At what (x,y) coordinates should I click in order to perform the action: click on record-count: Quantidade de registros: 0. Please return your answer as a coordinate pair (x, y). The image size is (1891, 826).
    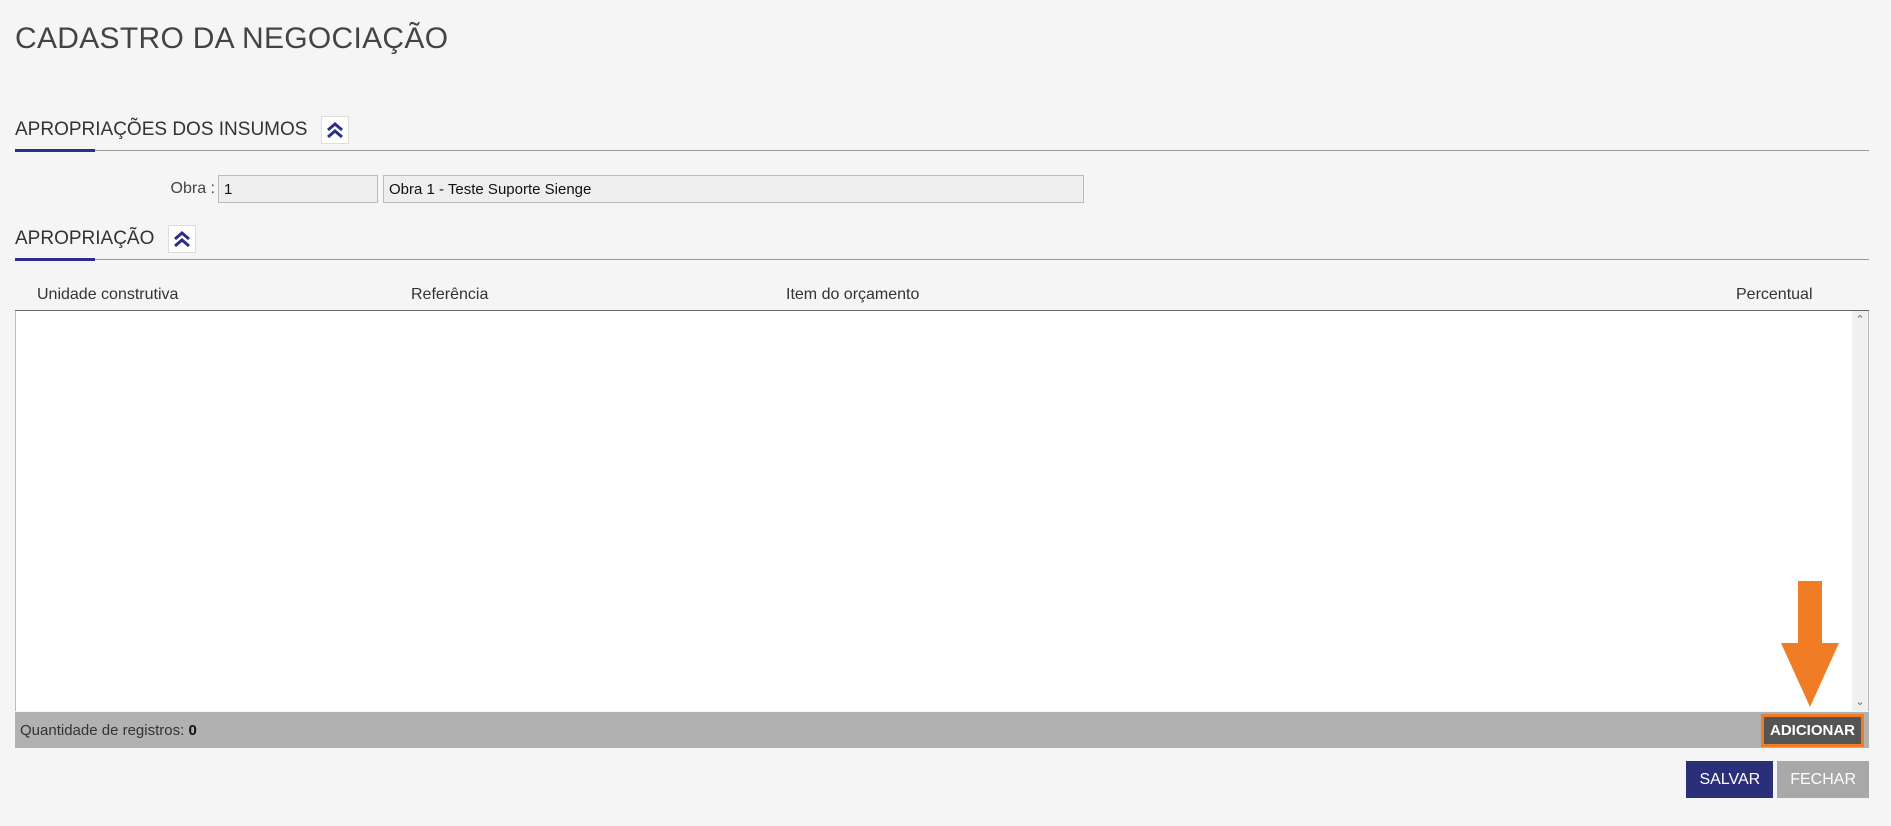
    Looking at the image, I should click on (108, 730).